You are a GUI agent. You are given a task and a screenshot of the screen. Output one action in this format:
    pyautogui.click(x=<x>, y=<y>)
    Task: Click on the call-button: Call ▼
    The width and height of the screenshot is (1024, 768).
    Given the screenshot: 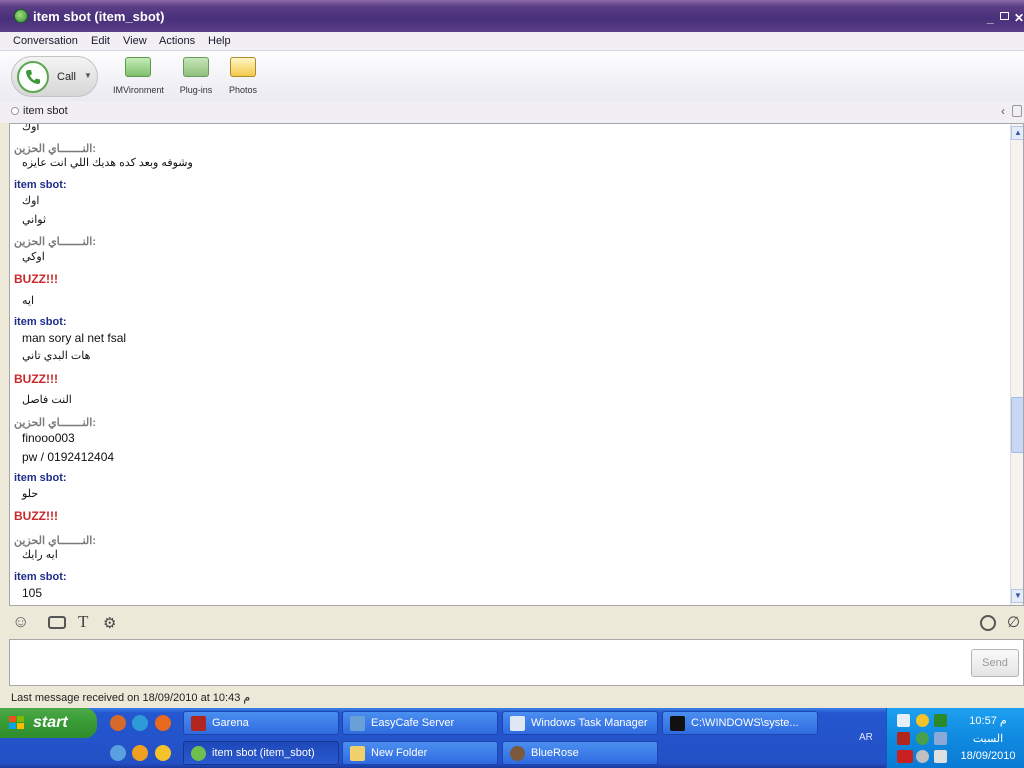 What is the action you would take?
    pyautogui.click(x=54, y=76)
    